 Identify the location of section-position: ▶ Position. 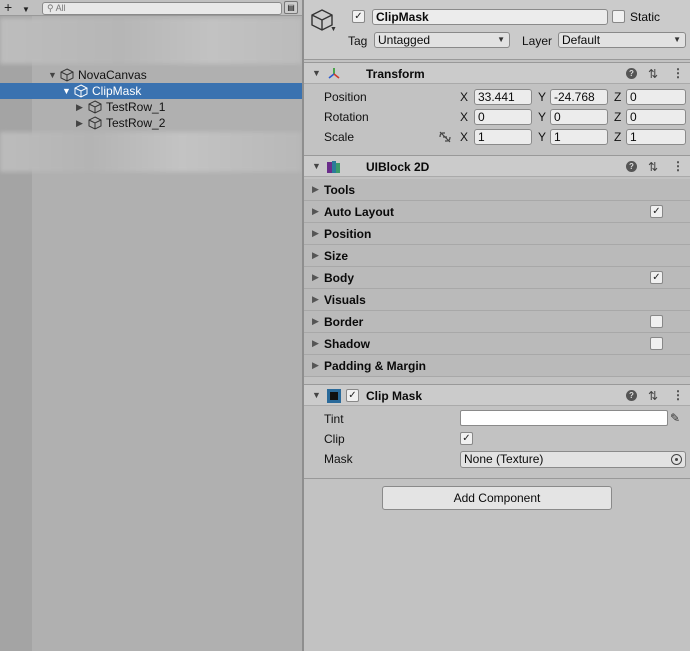
(497, 234).